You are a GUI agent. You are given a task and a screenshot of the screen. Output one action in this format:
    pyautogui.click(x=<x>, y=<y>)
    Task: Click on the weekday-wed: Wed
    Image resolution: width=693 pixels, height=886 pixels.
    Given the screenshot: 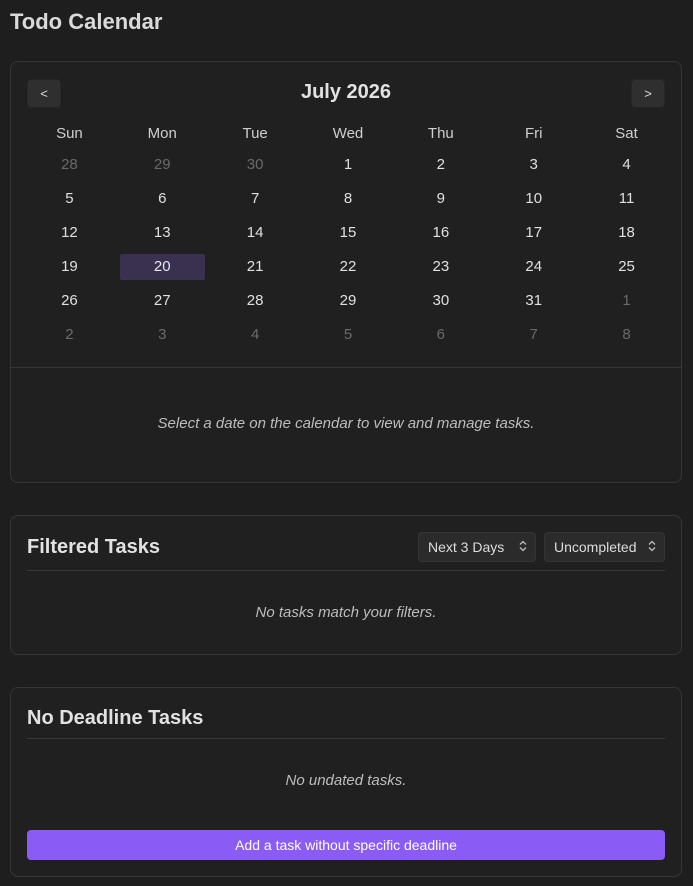 What is the action you would take?
    pyautogui.click(x=348, y=133)
    